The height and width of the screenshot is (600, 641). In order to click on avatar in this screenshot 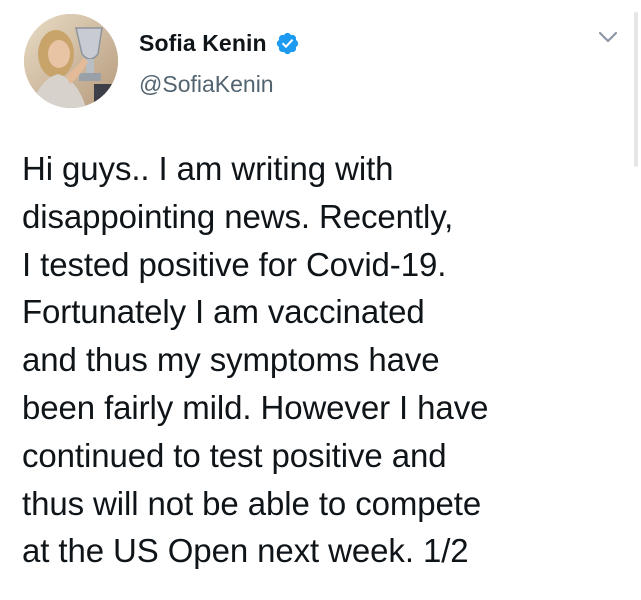, I will do `click(71, 61)`.